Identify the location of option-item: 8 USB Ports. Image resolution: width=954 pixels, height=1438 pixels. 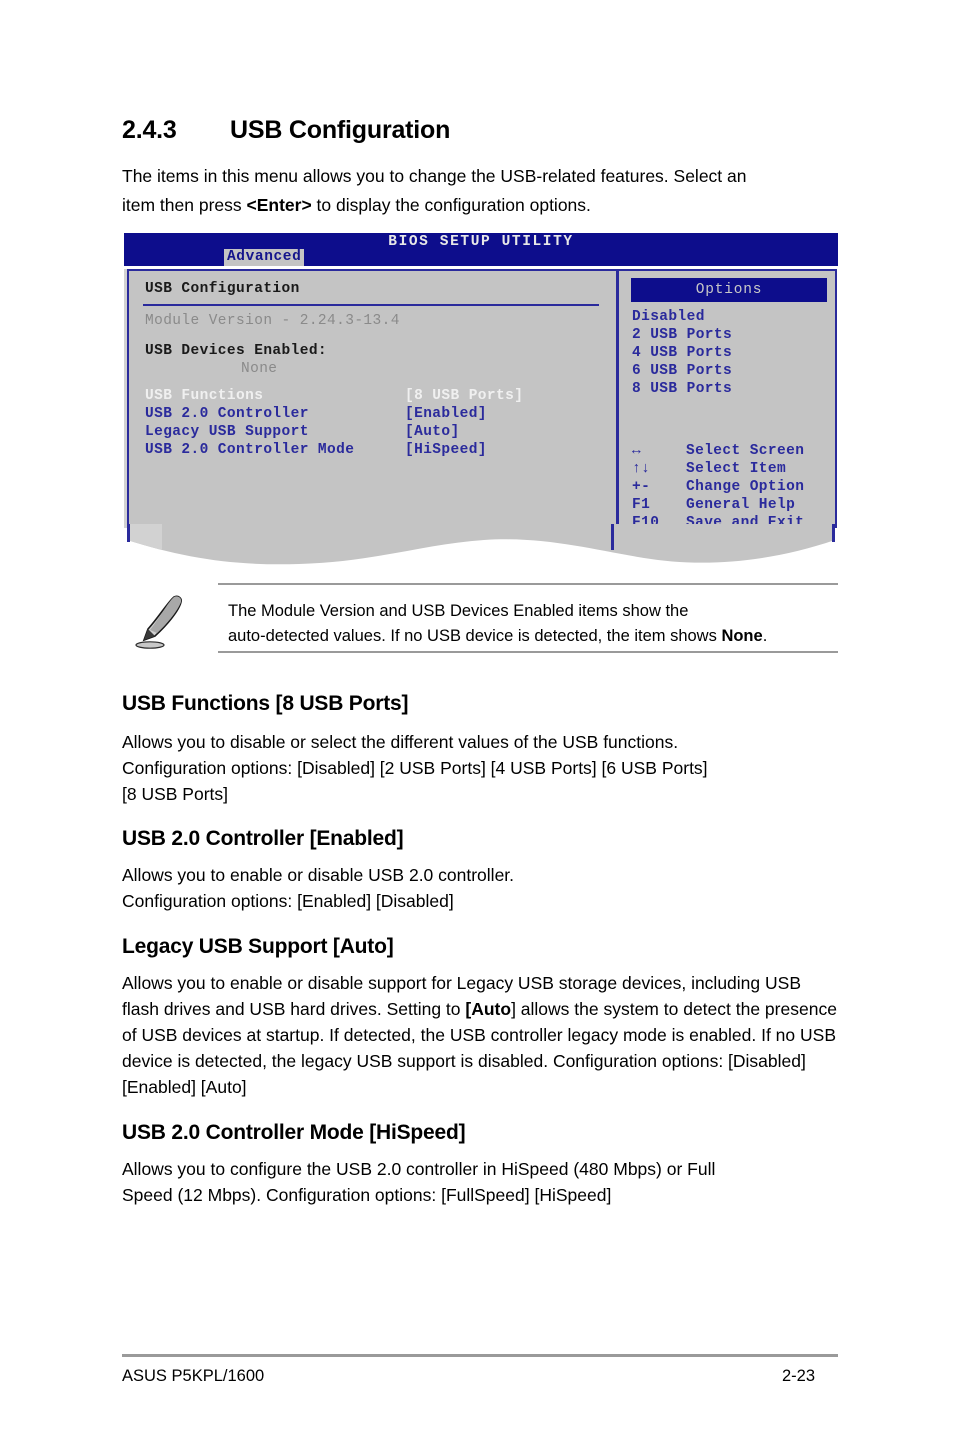
(732, 390).